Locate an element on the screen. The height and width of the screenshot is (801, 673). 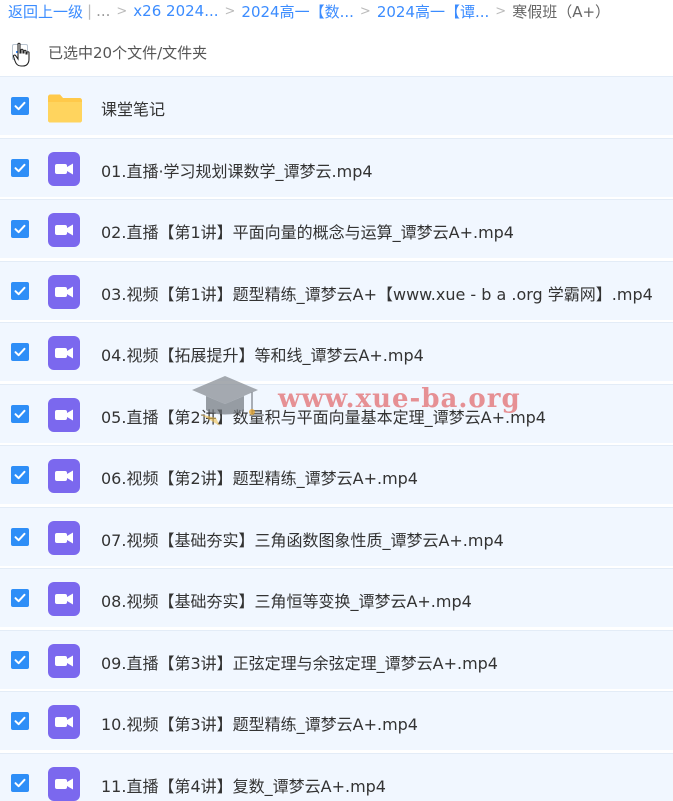
file-name: 01.直播·学习规划课数学_谭梦云.mp4 is located at coordinates (237, 170).